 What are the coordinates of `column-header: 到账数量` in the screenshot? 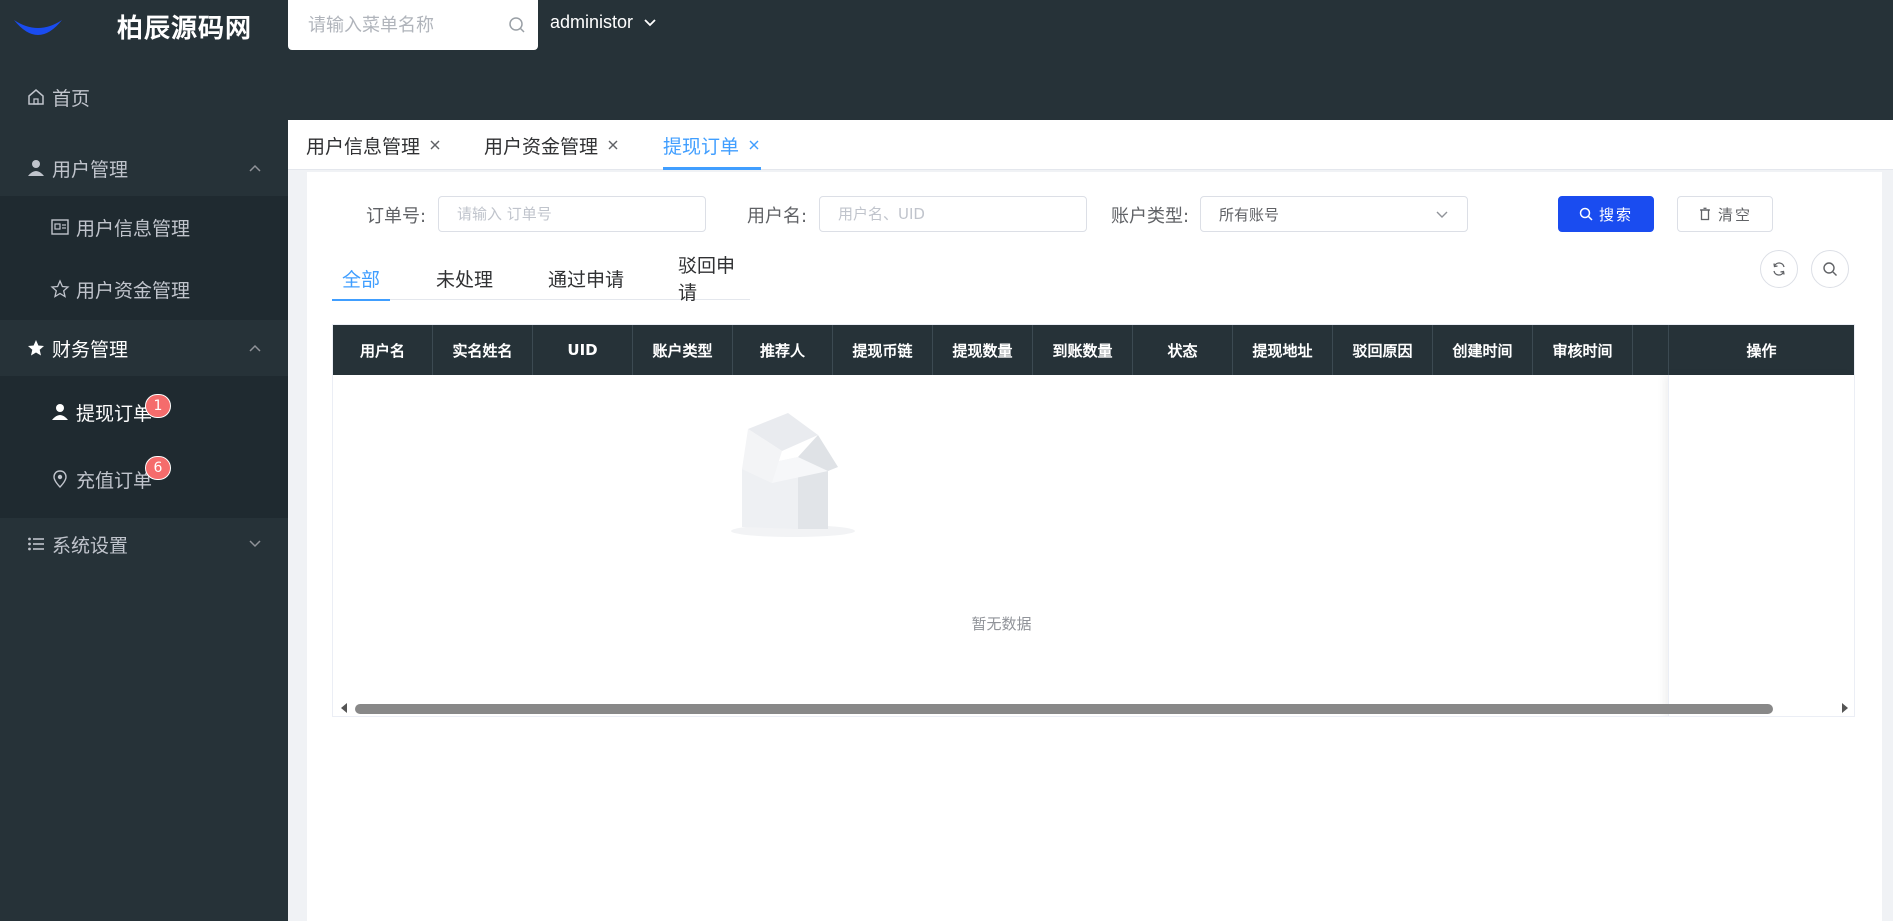 It's located at (1083, 350).